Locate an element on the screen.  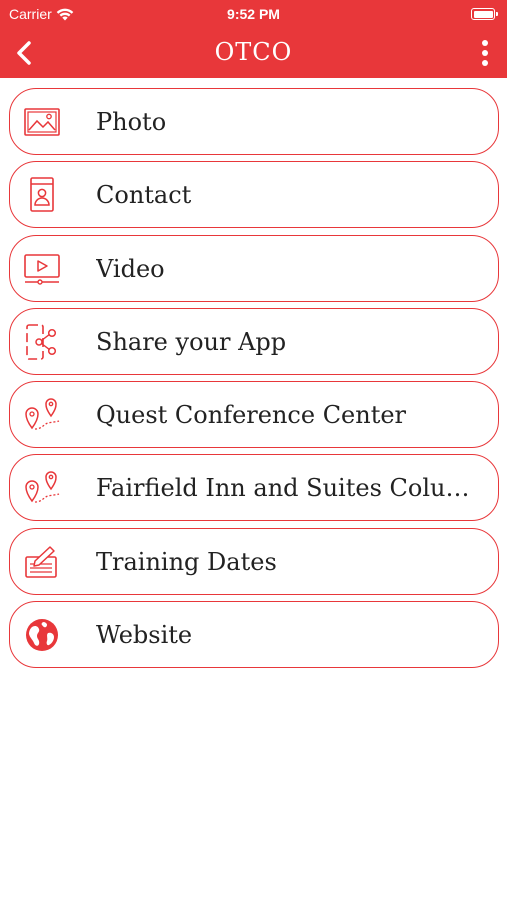
menu-item-label: Quest Conference Center is located at coordinates (251, 415).